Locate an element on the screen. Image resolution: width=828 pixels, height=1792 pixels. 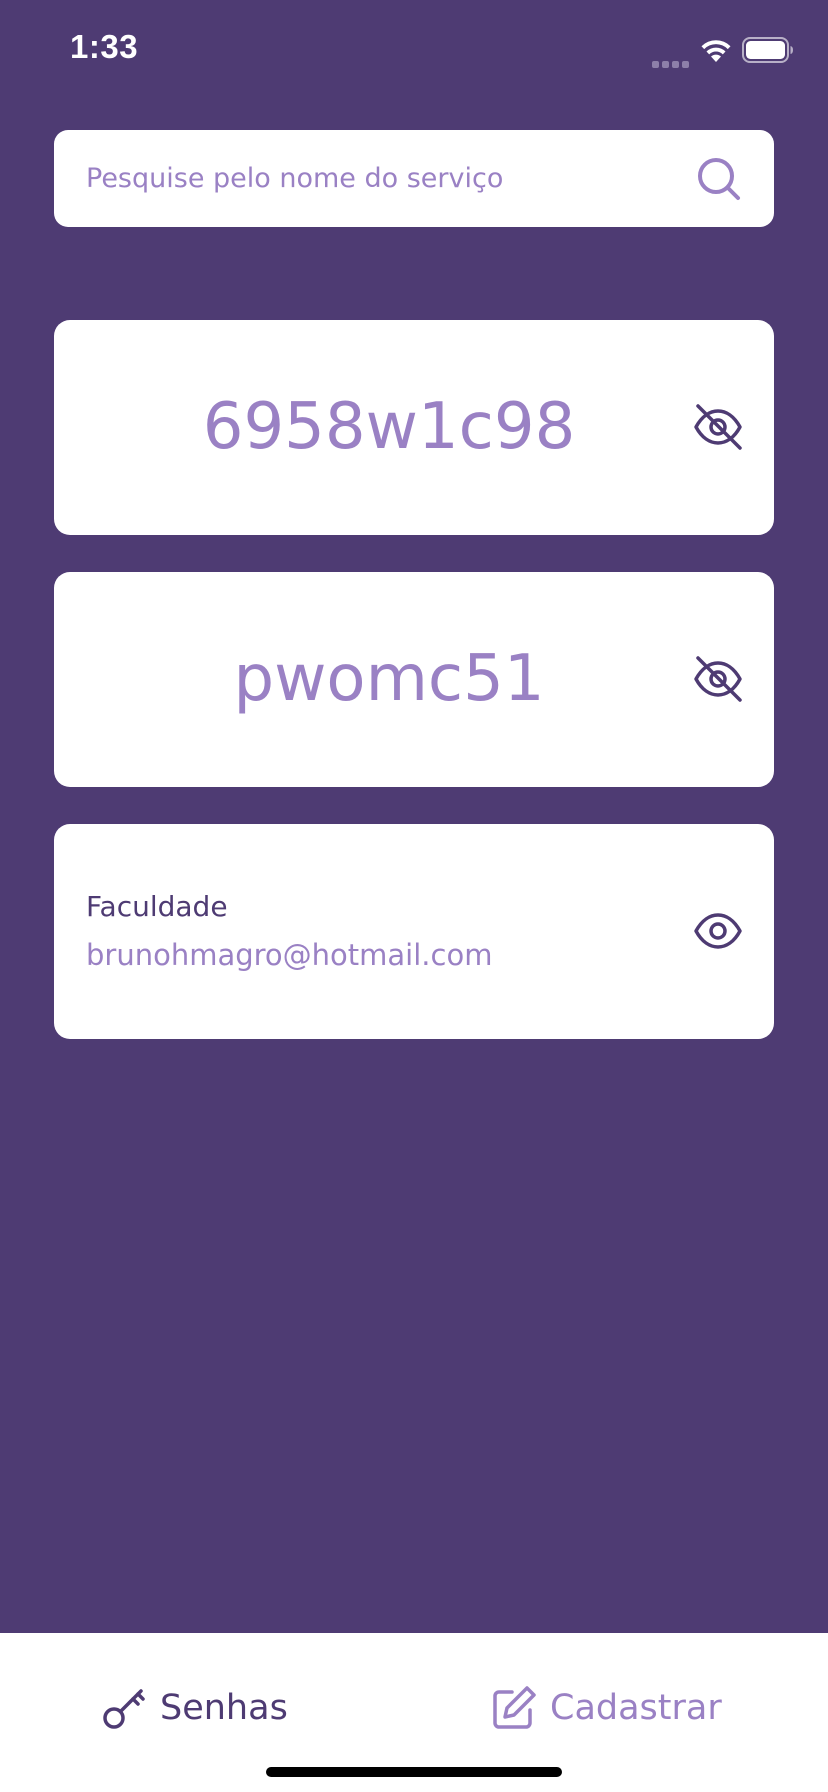
edit-icon is located at coordinates (514, 1707).